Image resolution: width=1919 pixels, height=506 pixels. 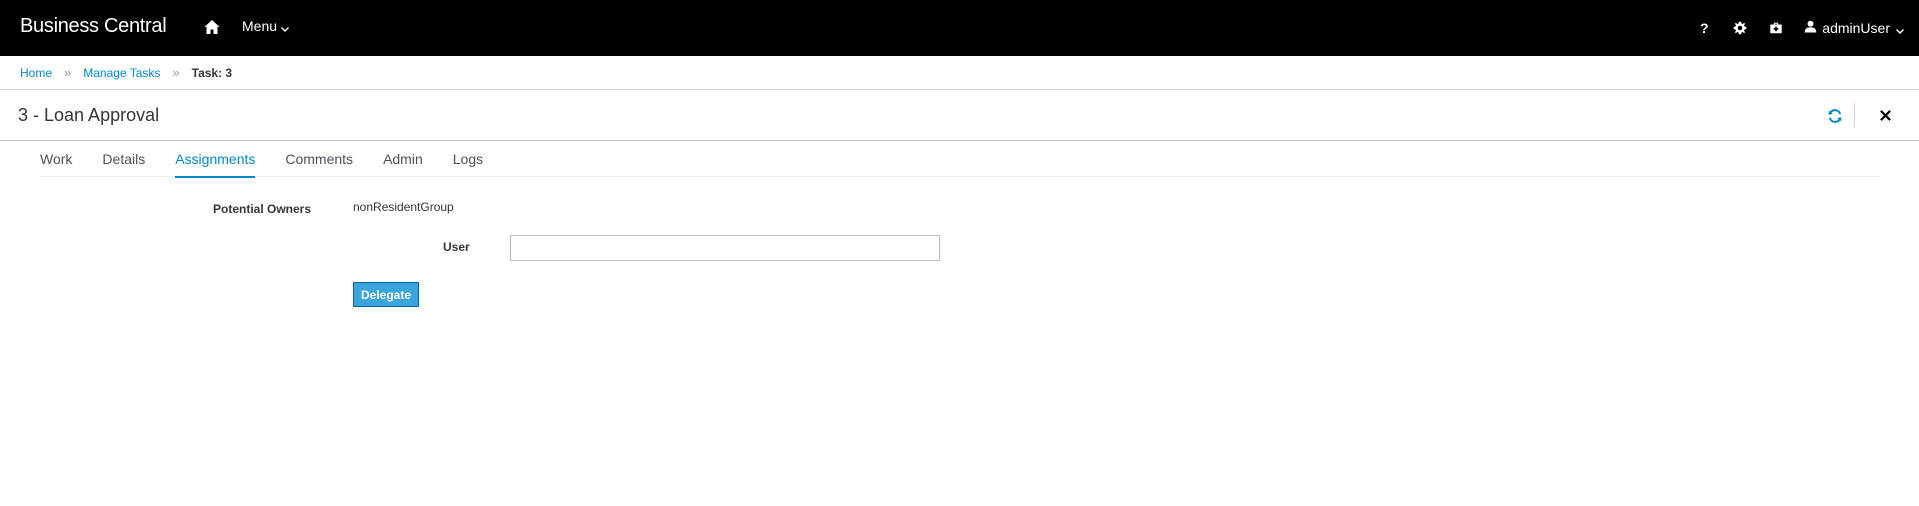 What do you see at coordinates (36, 73) in the screenshot?
I see `breadcrumb-home: Home` at bounding box center [36, 73].